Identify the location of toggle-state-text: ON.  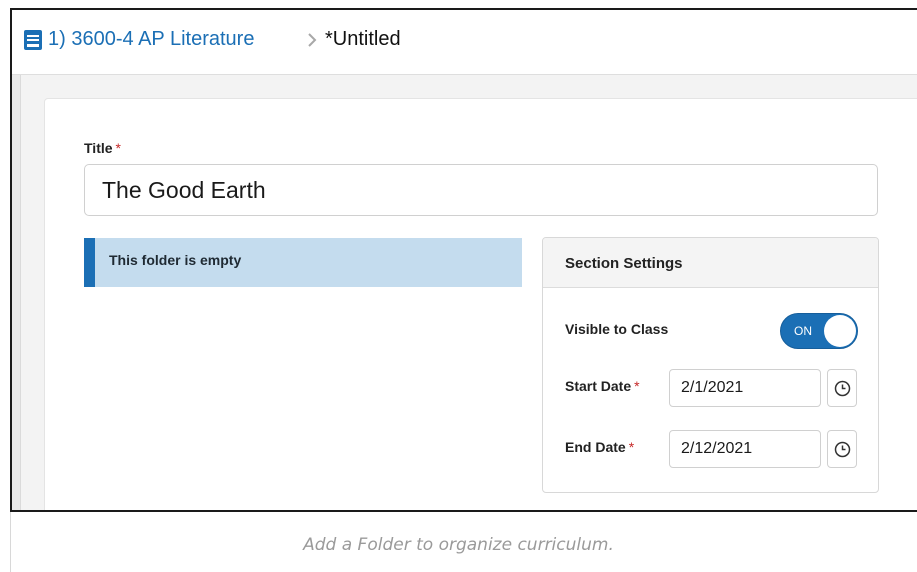
(803, 331).